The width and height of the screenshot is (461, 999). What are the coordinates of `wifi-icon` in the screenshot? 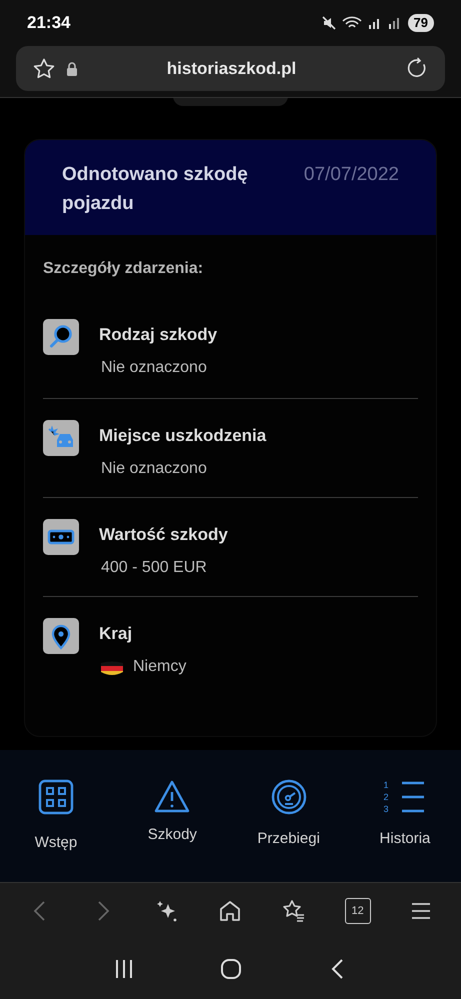 It's located at (352, 23).